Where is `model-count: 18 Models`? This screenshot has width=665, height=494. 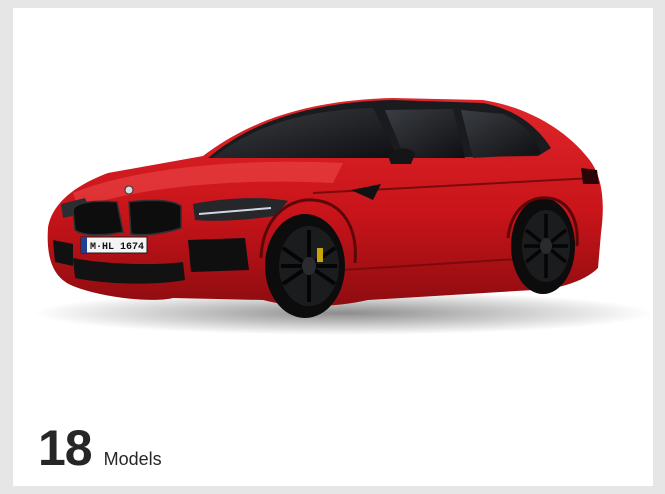
model-count: 18 Models is located at coordinates (100, 448).